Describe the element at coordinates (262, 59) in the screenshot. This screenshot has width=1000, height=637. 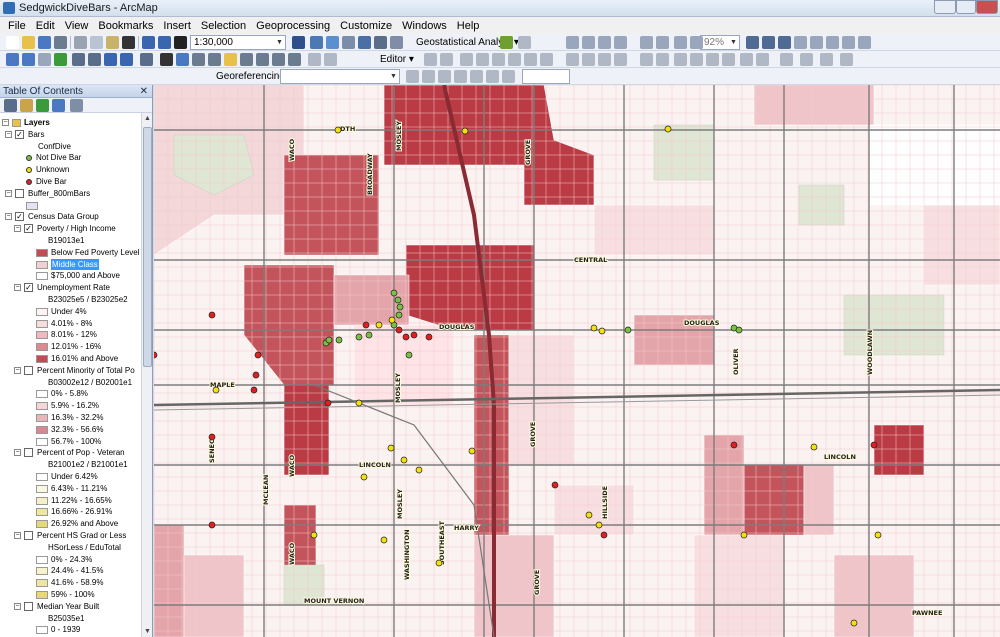
I see `time-slider-icon` at that location.